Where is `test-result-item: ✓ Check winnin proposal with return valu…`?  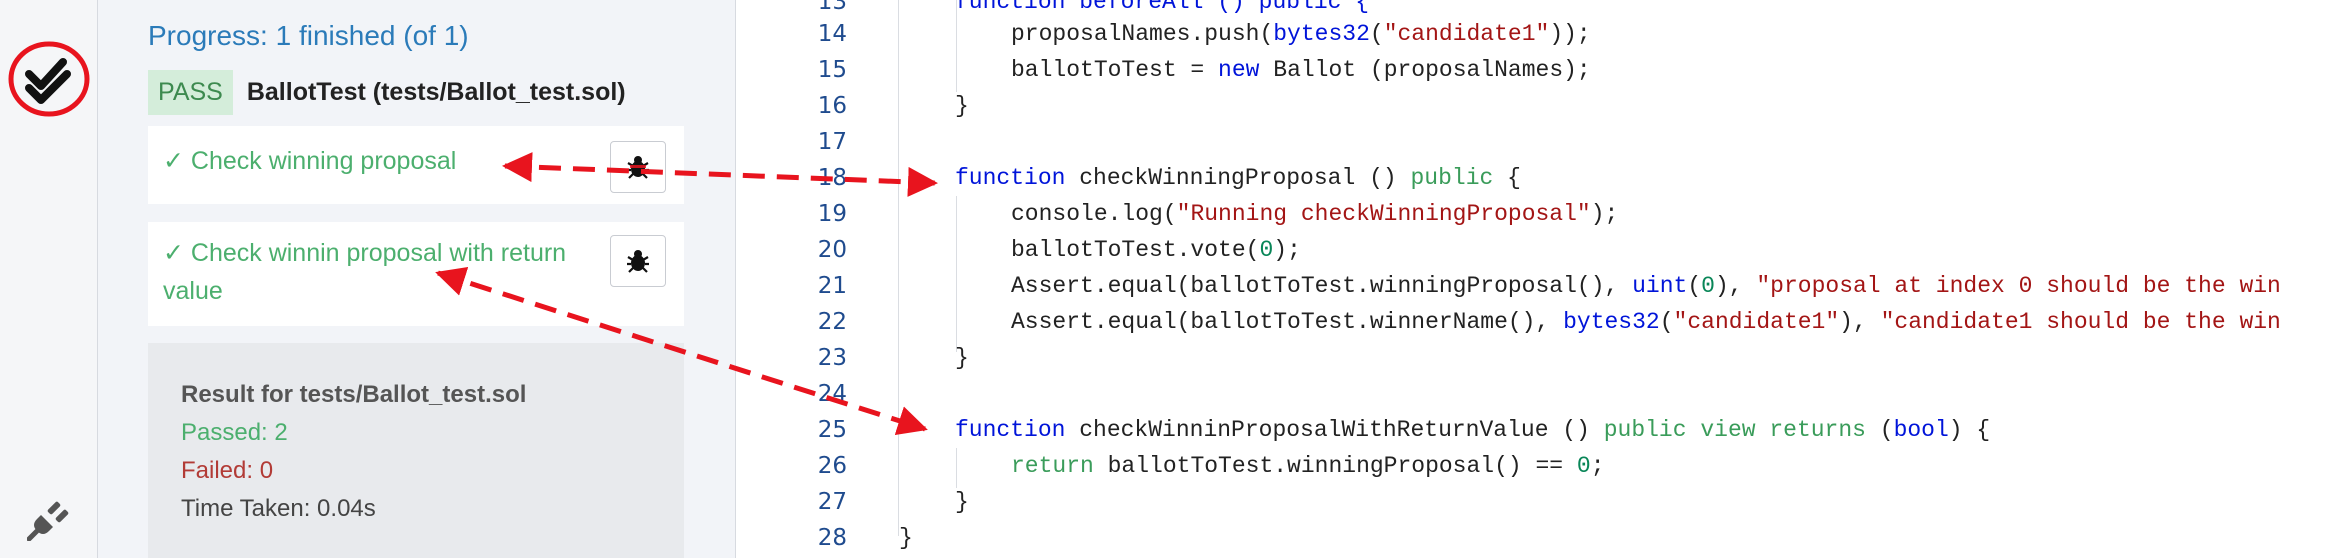 test-result-item: ✓ Check winnin proposal with return valu… is located at coordinates (416, 274).